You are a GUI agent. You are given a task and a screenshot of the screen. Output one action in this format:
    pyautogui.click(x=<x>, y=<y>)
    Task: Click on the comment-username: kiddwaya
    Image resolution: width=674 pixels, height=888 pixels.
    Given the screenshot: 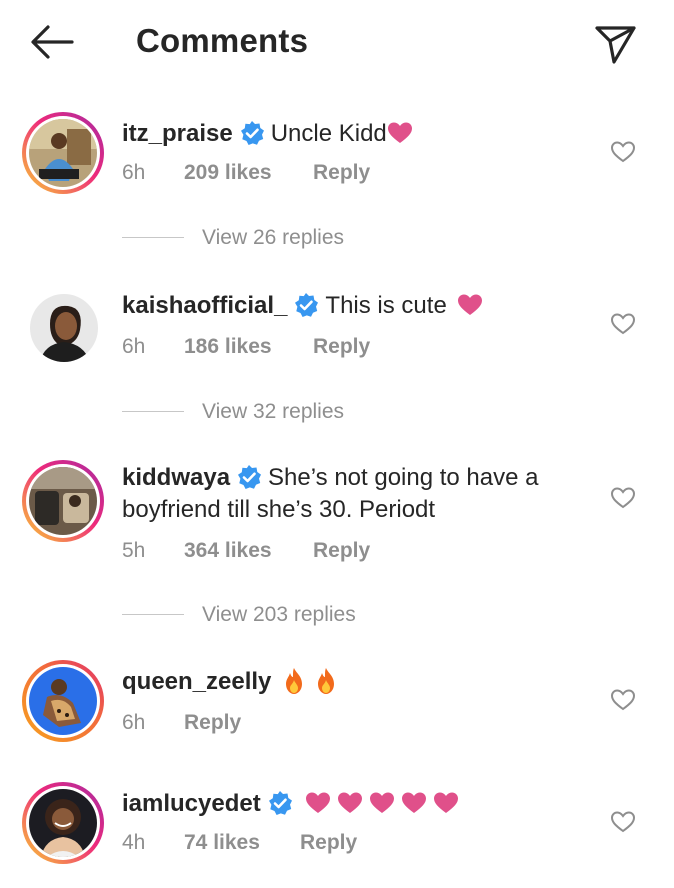 What is the action you would take?
    pyautogui.click(x=176, y=477)
    